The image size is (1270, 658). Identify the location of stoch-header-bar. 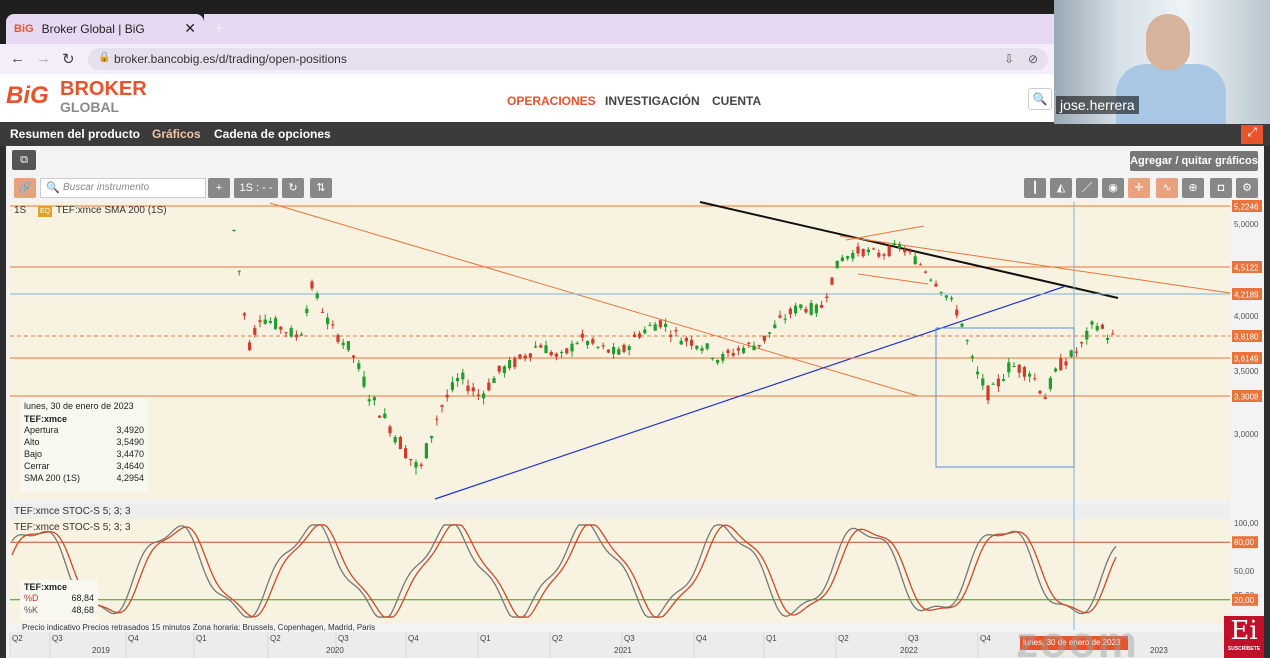
(620, 511).